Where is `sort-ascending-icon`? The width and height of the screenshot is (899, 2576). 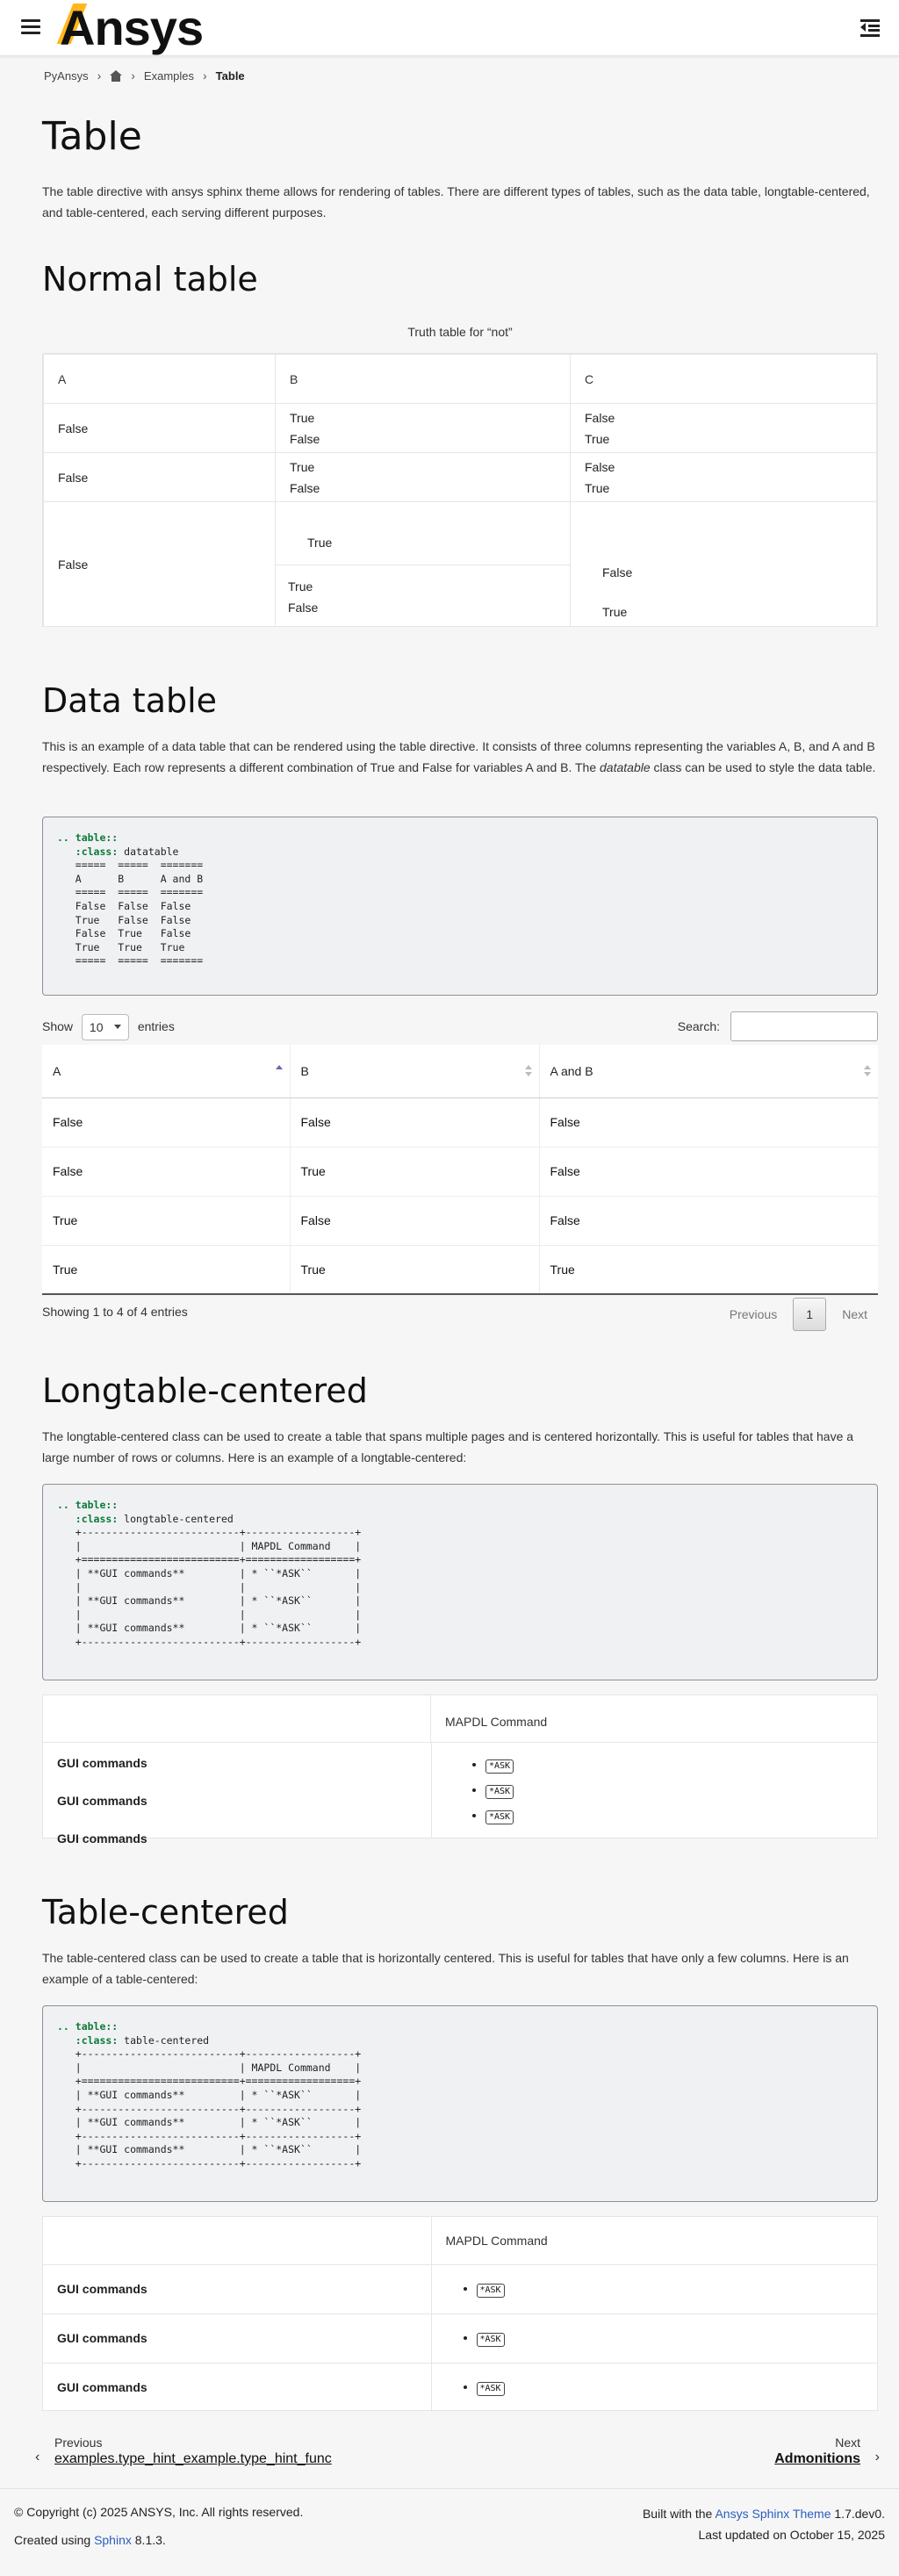
sort-ascending-icon is located at coordinates (279, 1071).